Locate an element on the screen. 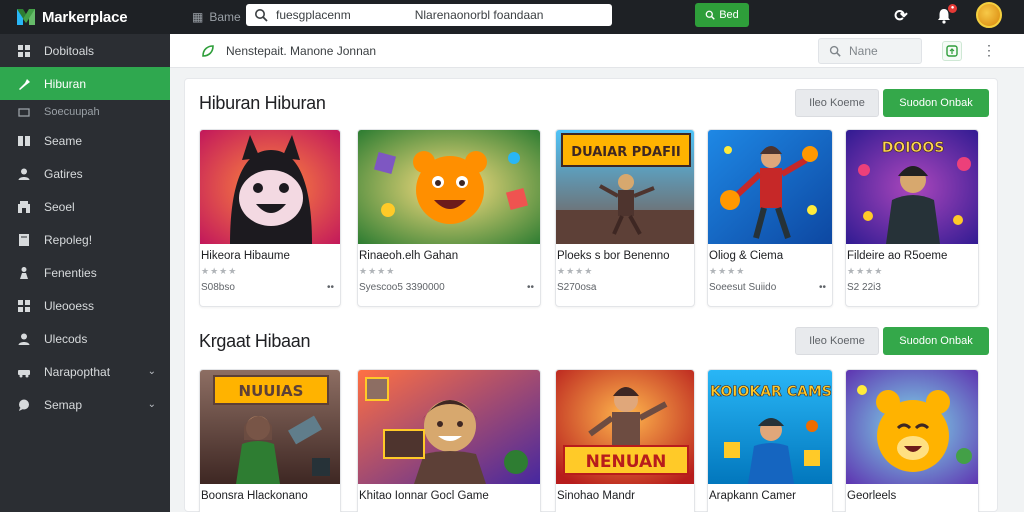  sidebar-item-fenenties: Fenenties is located at coordinates (85, 272).